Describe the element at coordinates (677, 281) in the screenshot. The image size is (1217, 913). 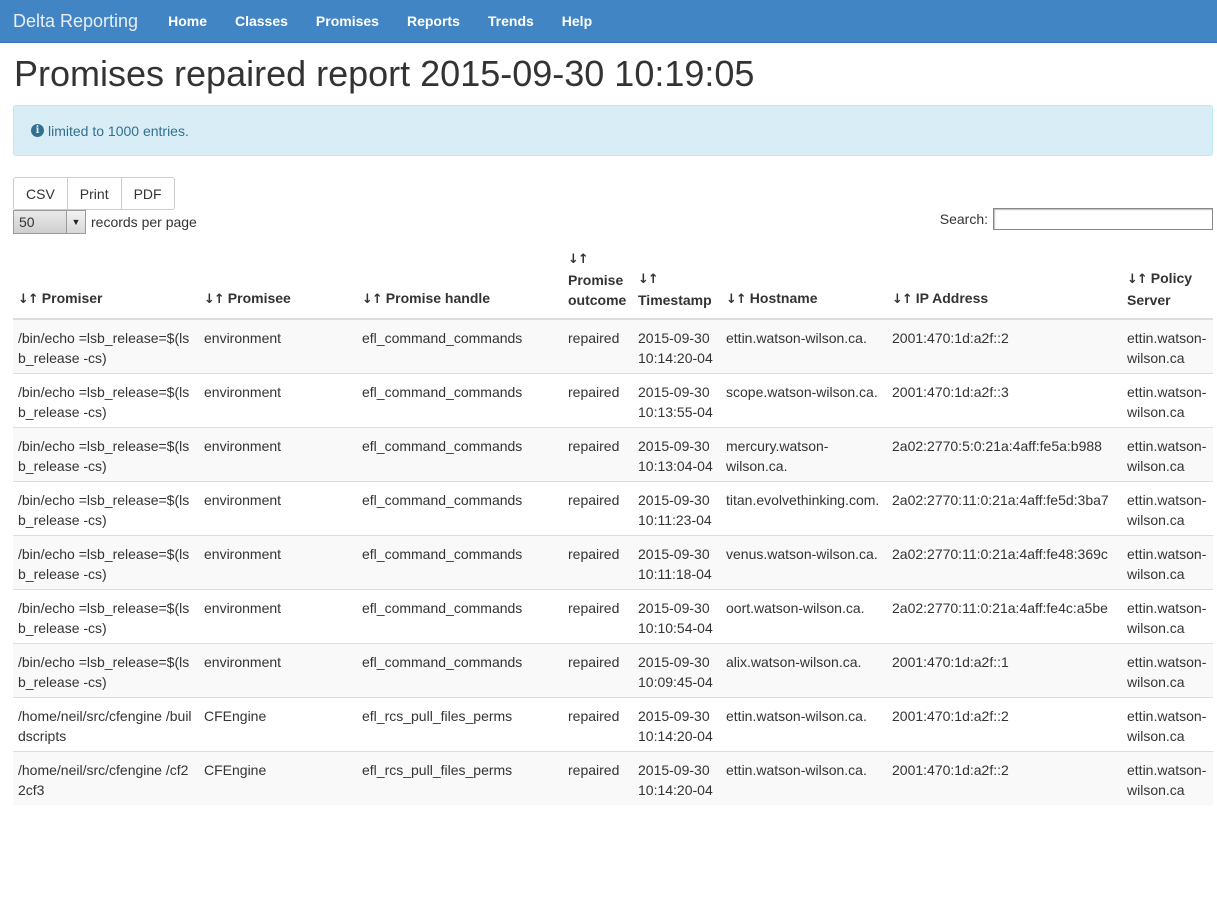
I see `column-header-timestamp: ↓↑ Timestamp` at that location.